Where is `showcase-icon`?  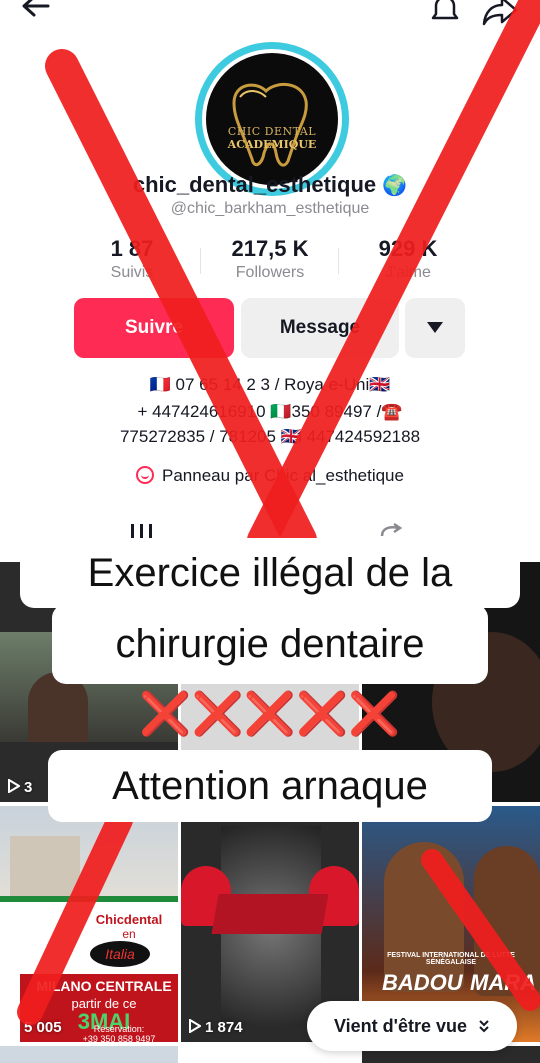 showcase-icon is located at coordinates (145, 475).